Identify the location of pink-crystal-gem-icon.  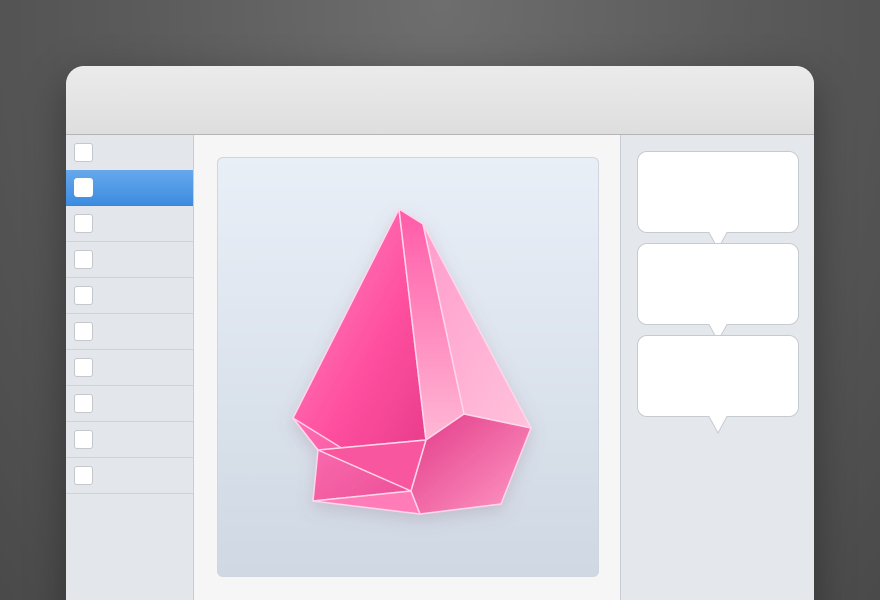
(412, 361).